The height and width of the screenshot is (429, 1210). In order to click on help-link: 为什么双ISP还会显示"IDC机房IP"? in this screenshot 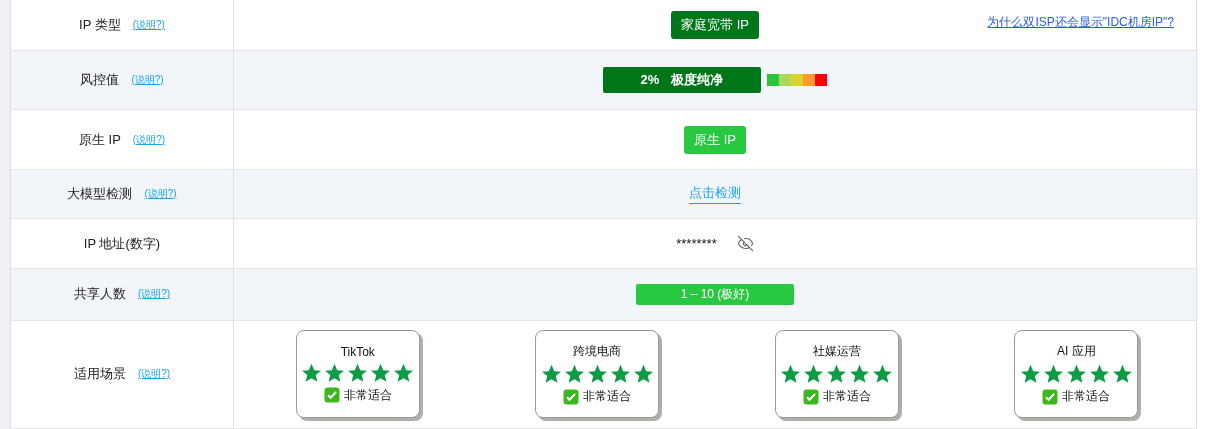, I will do `click(1080, 22)`.